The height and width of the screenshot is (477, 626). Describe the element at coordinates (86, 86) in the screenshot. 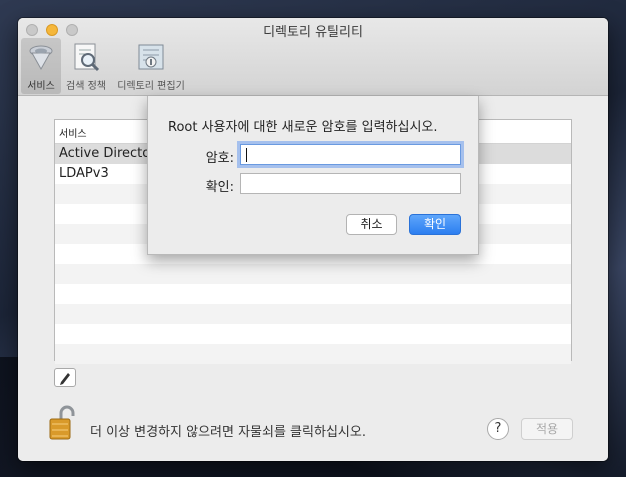

I see `toolbar-search-policy-label: 검색 정책` at that location.